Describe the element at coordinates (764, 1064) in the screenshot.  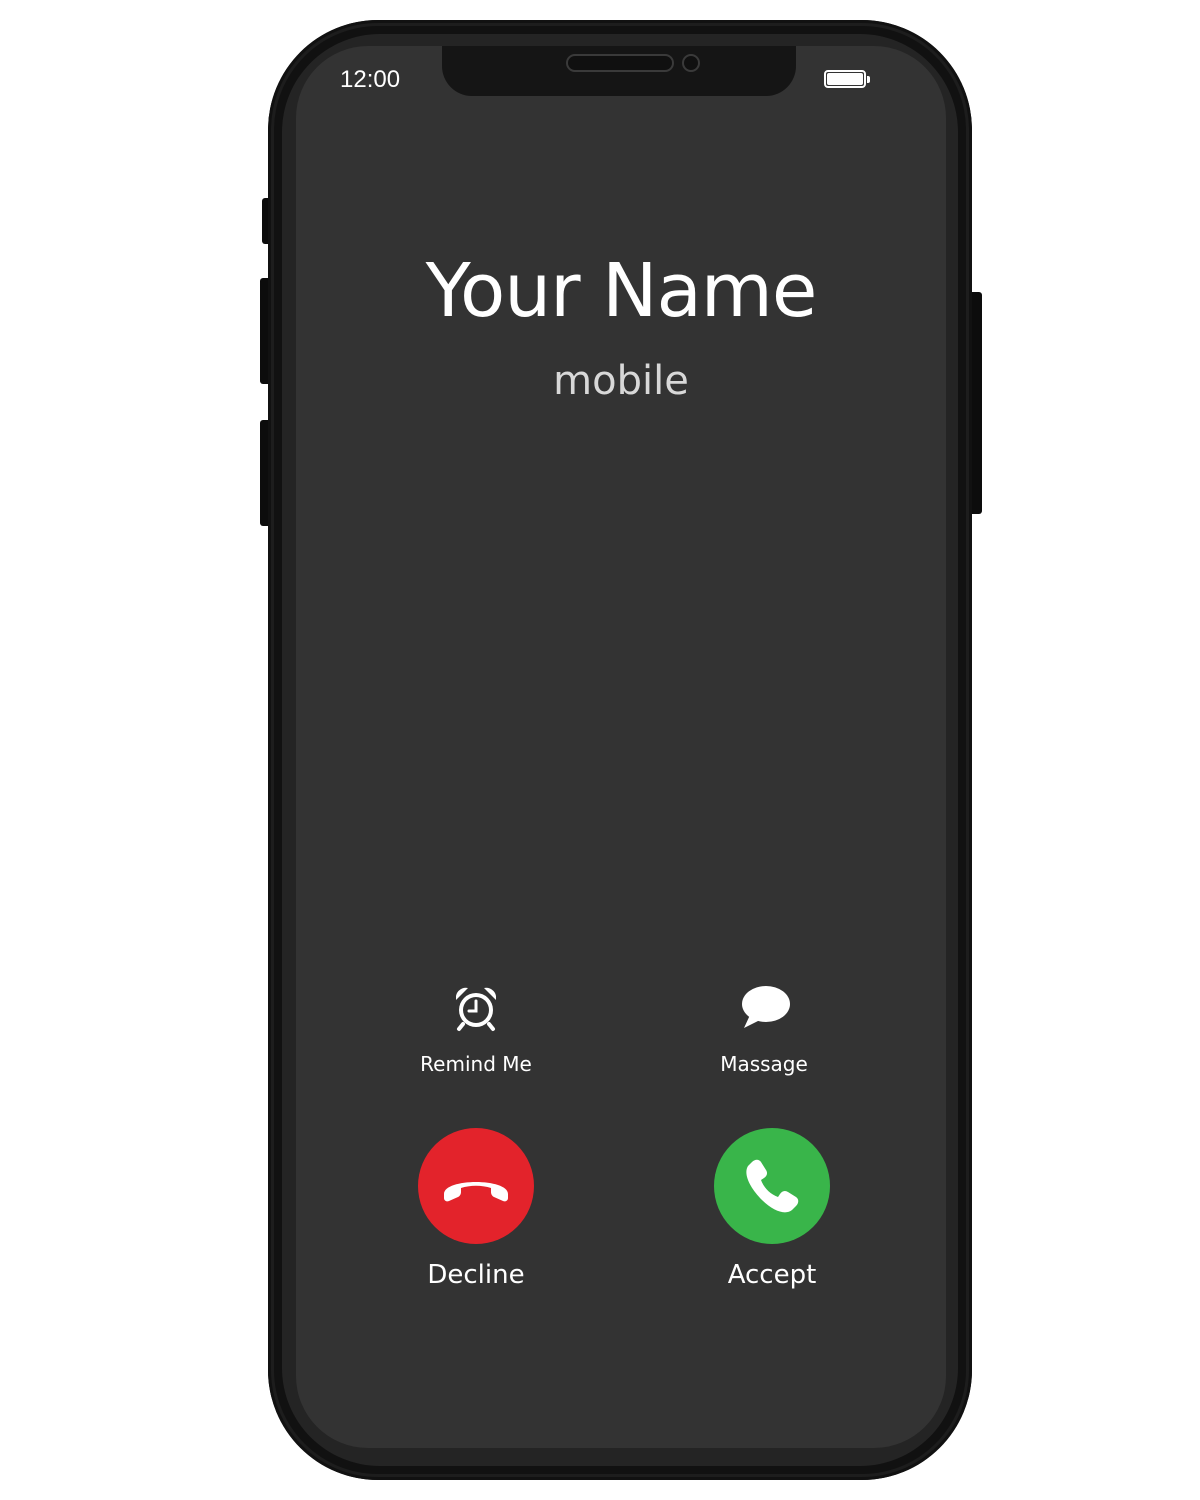
I see `message-label: Massage` at that location.